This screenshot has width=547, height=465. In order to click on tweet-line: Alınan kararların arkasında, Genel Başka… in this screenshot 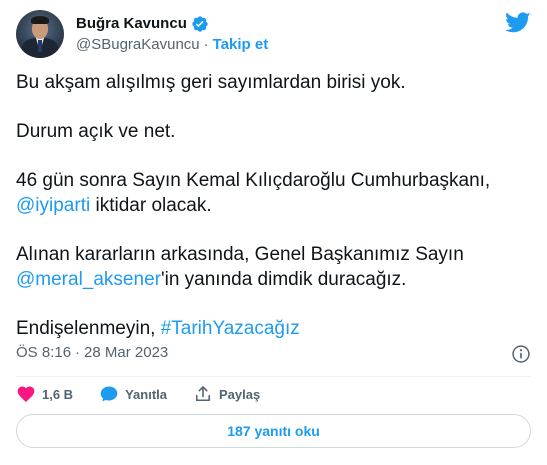, I will do `click(240, 254)`.